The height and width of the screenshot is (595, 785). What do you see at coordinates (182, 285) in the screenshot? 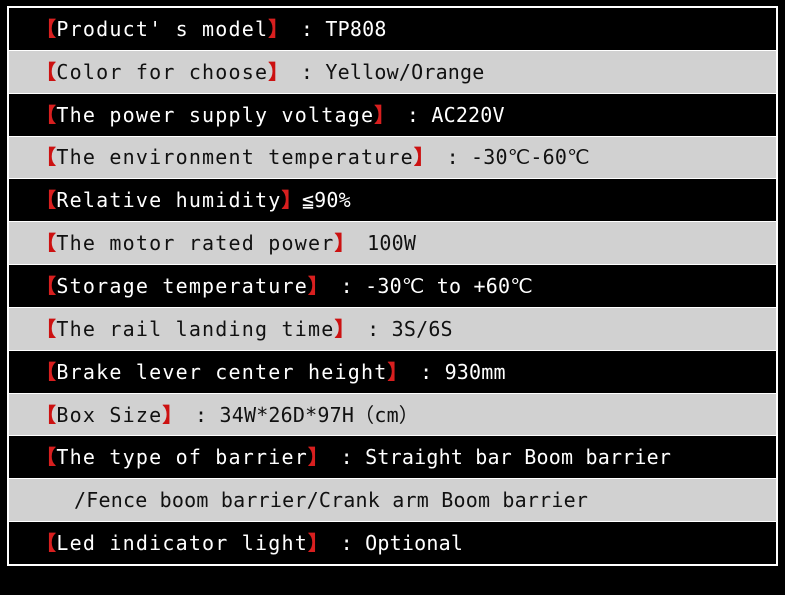
I see `spec-label: Storage temperature` at bounding box center [182, 285].